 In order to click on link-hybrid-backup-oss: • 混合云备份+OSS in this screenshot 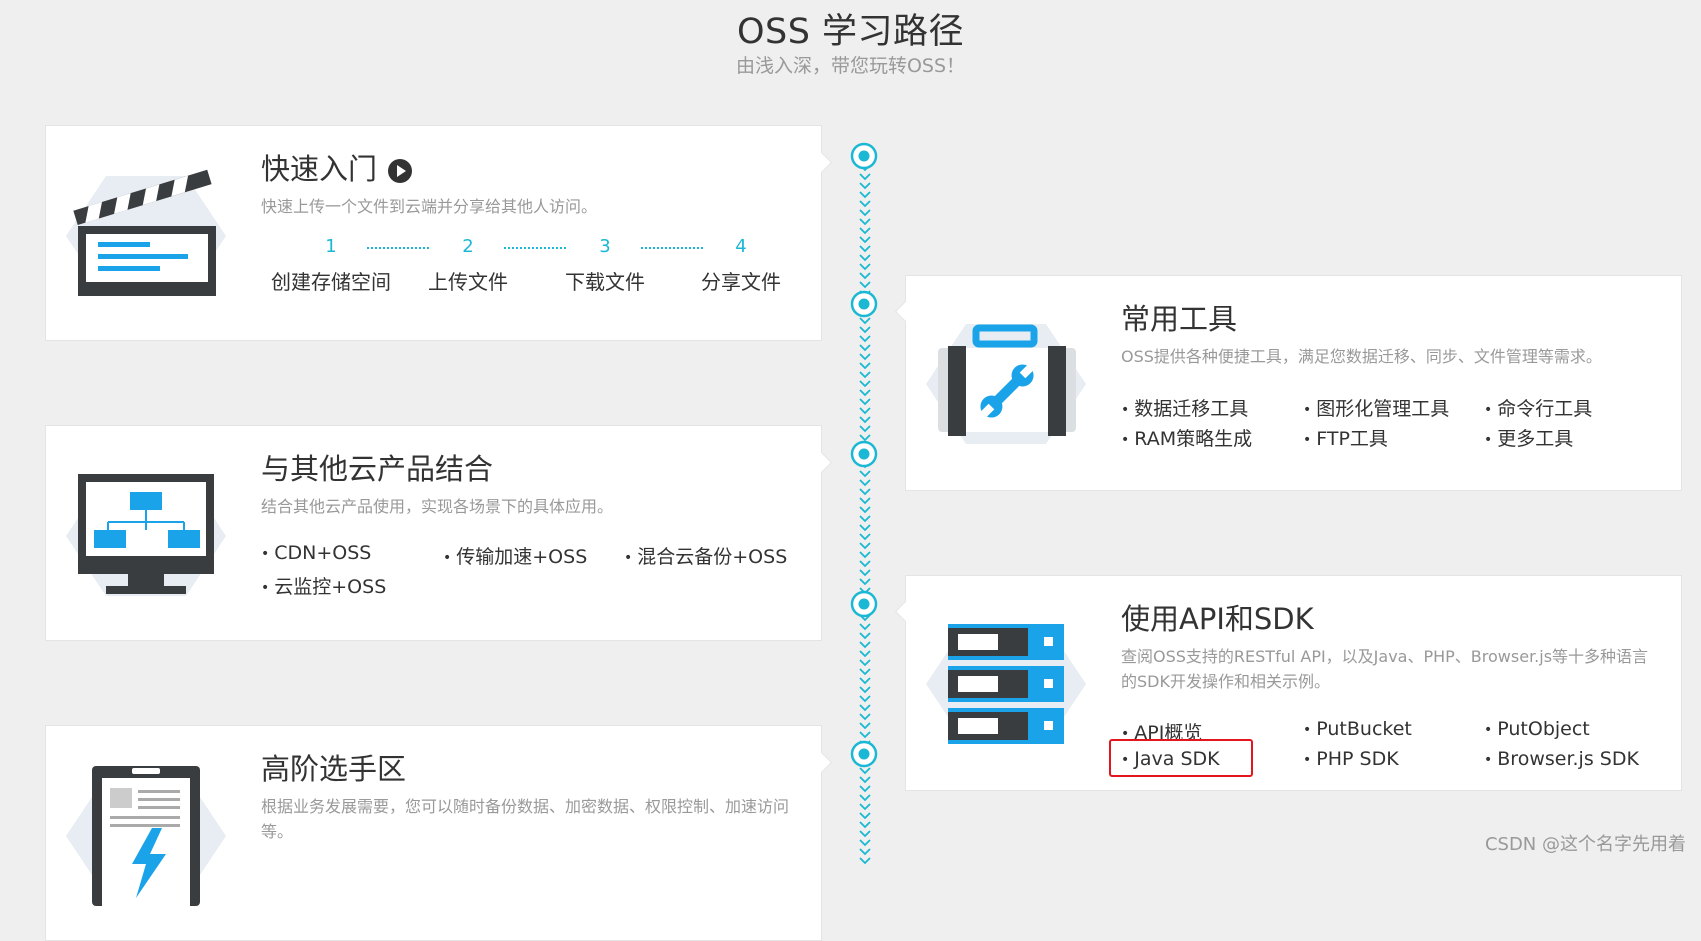, I will do `click(705, 555)`.